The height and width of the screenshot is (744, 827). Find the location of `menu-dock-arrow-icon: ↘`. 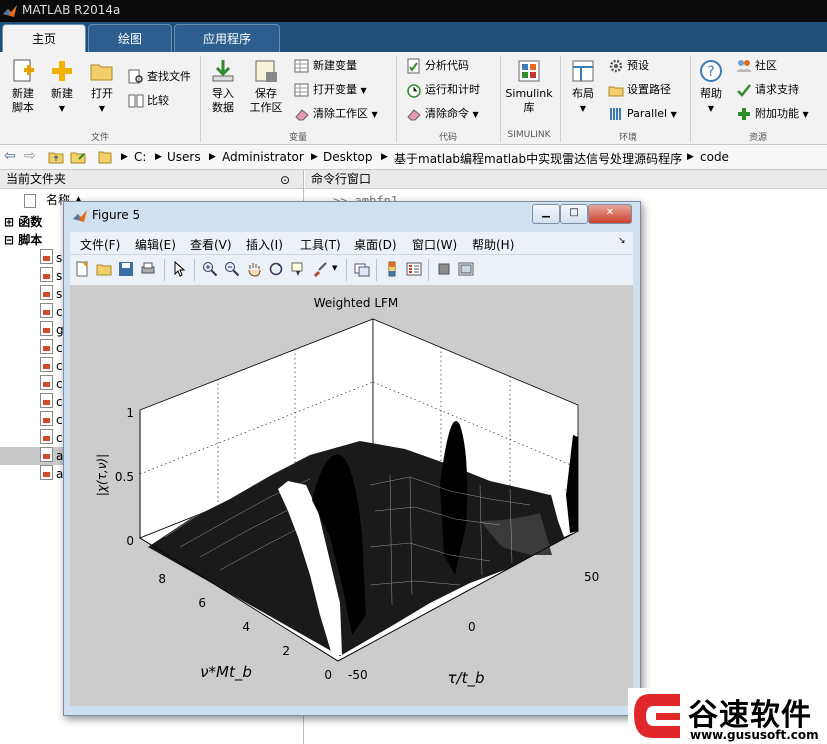

menu-dock-arrow-icon: ↘ is located at coordinates (622, 241).